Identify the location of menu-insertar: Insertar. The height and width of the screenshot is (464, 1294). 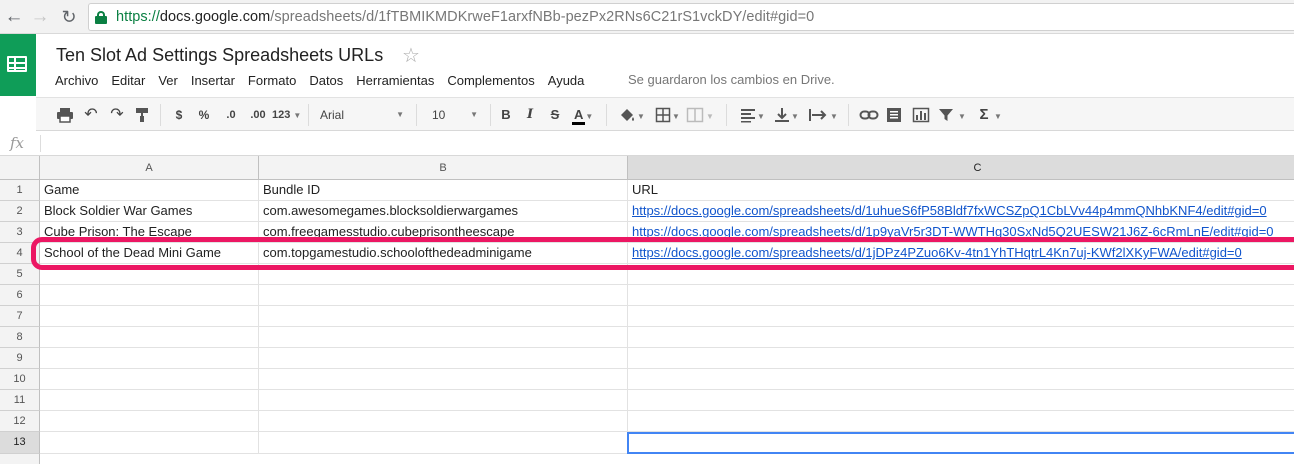
(213, 80).